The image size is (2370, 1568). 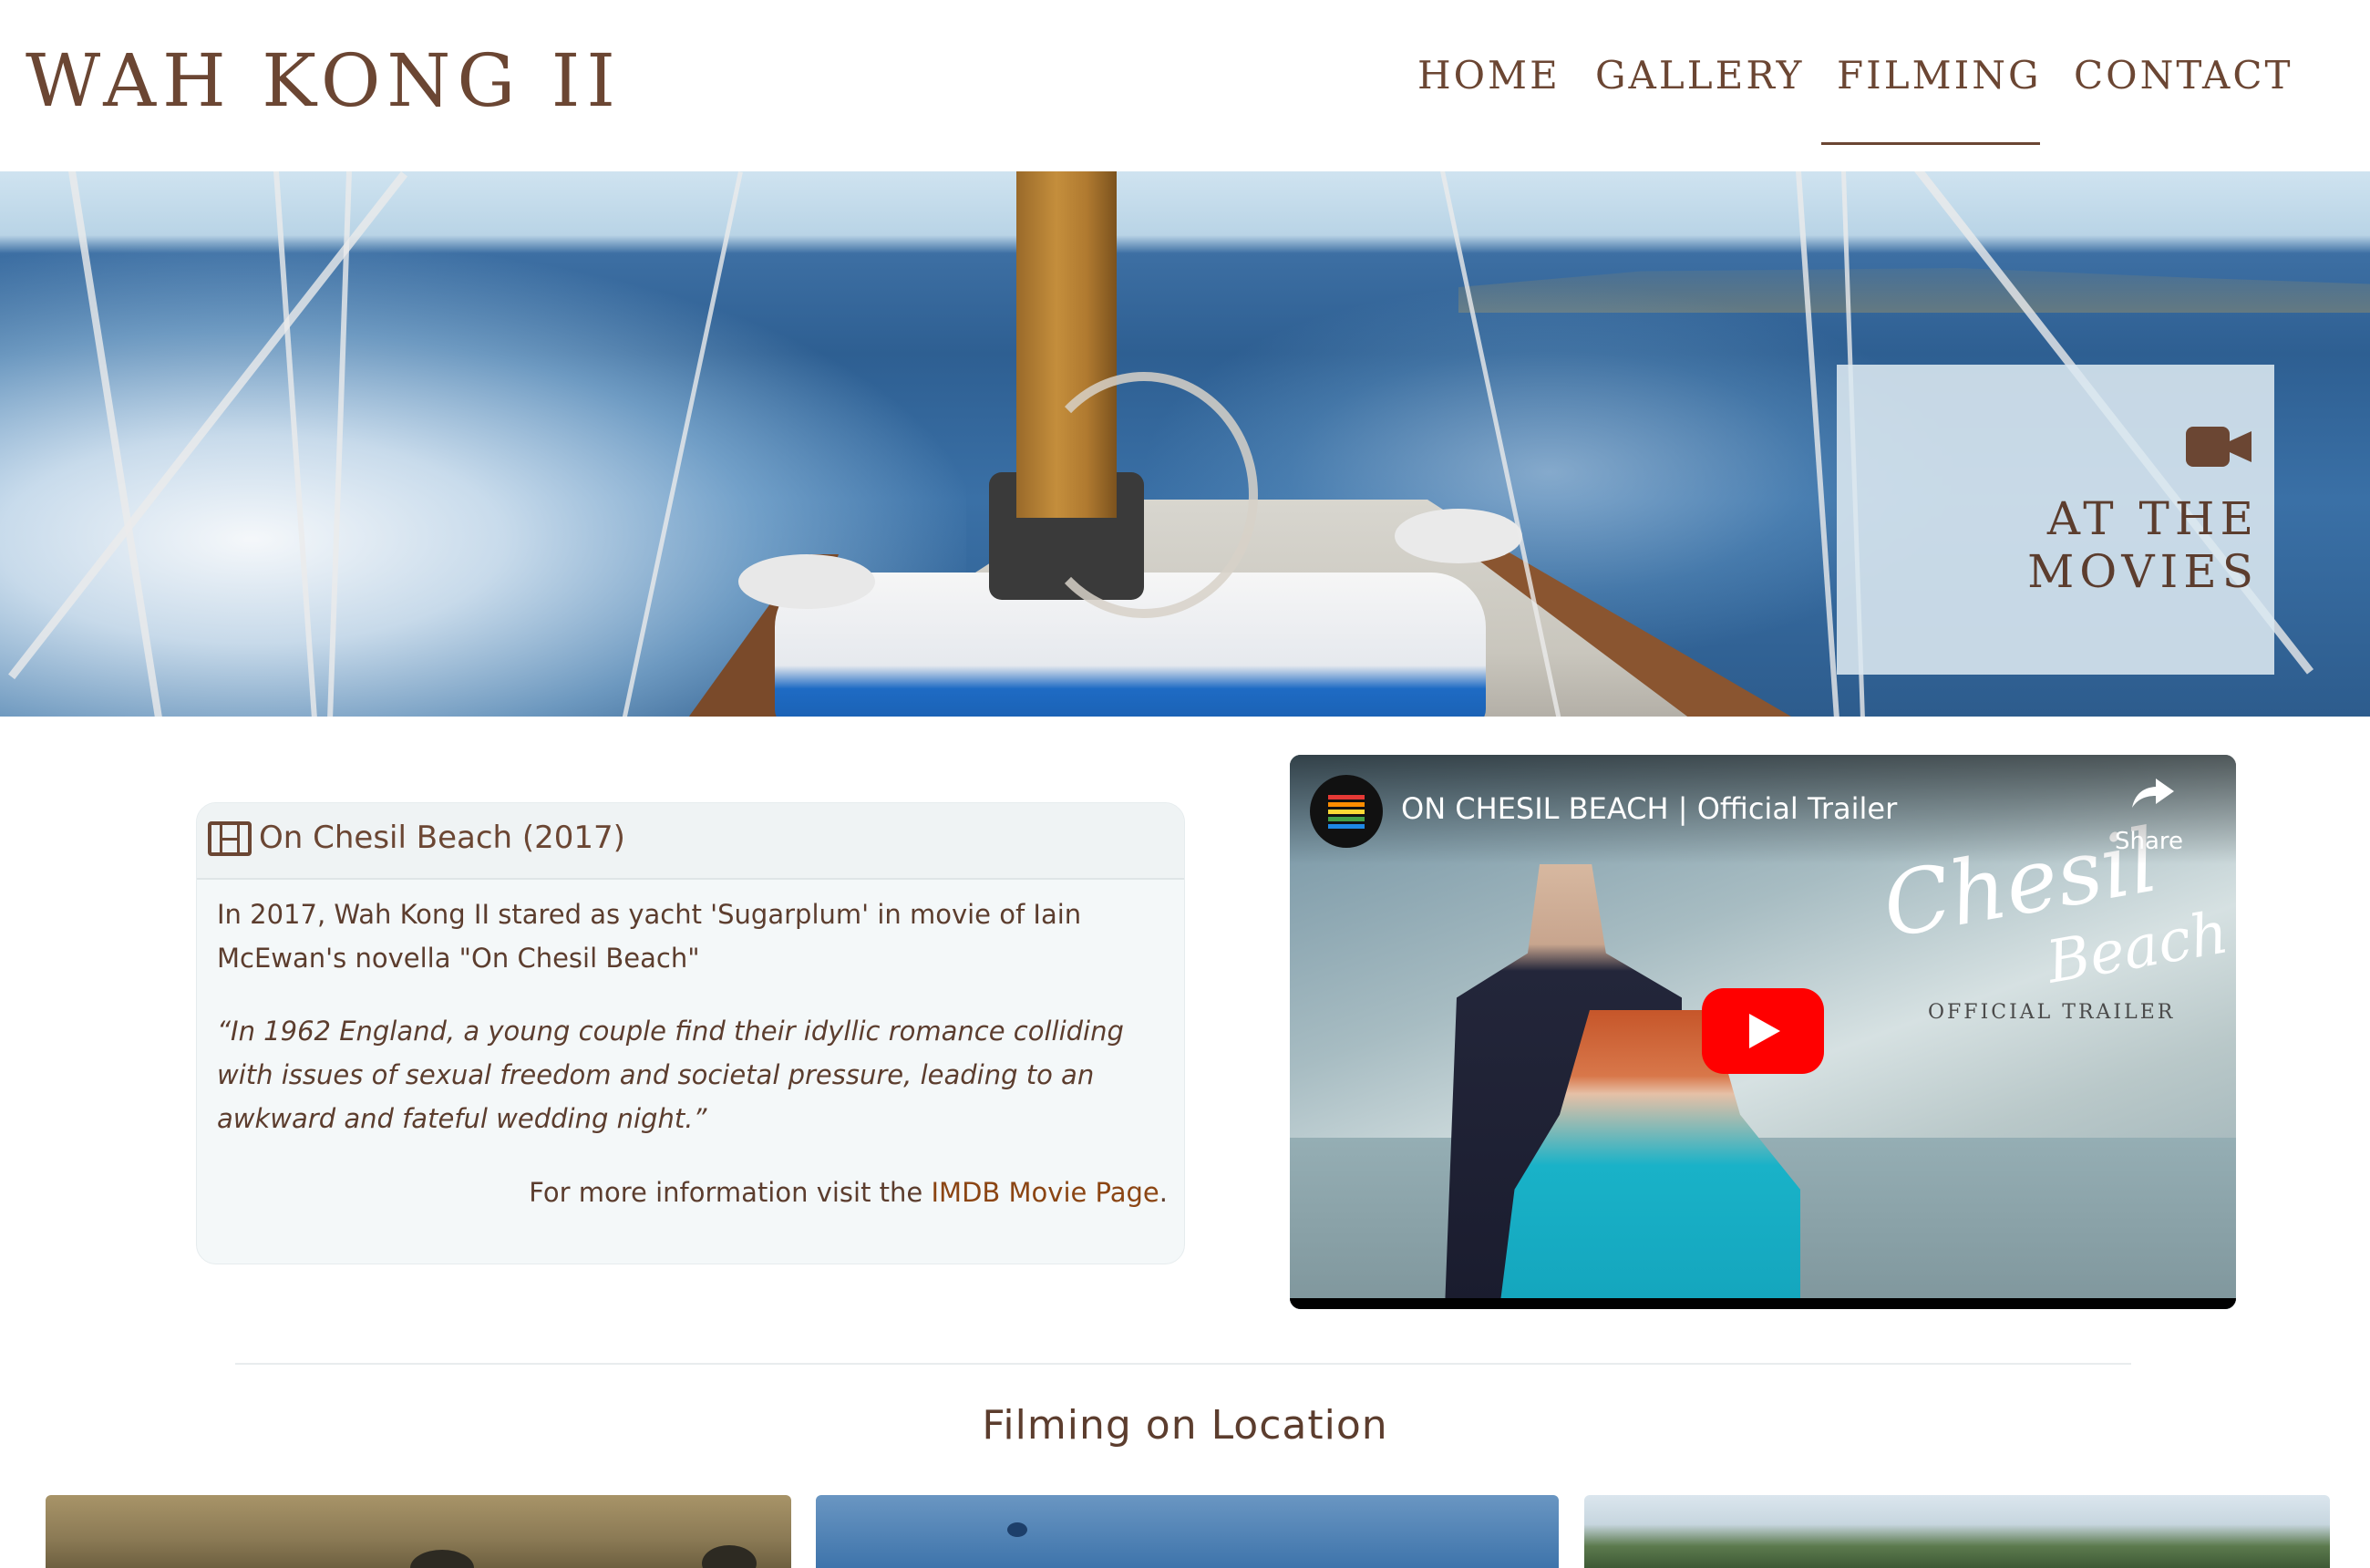 I want to click on main-nav: HOME GALLERY FILMING CONTACT, so click(x=1185, y=107).